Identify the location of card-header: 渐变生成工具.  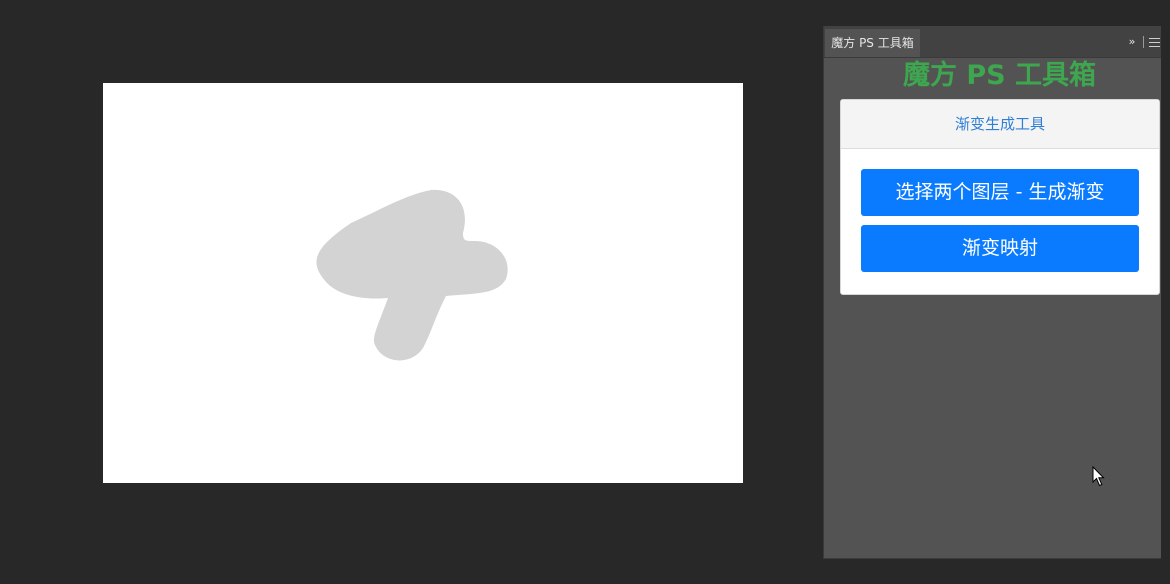
(1000, 124).